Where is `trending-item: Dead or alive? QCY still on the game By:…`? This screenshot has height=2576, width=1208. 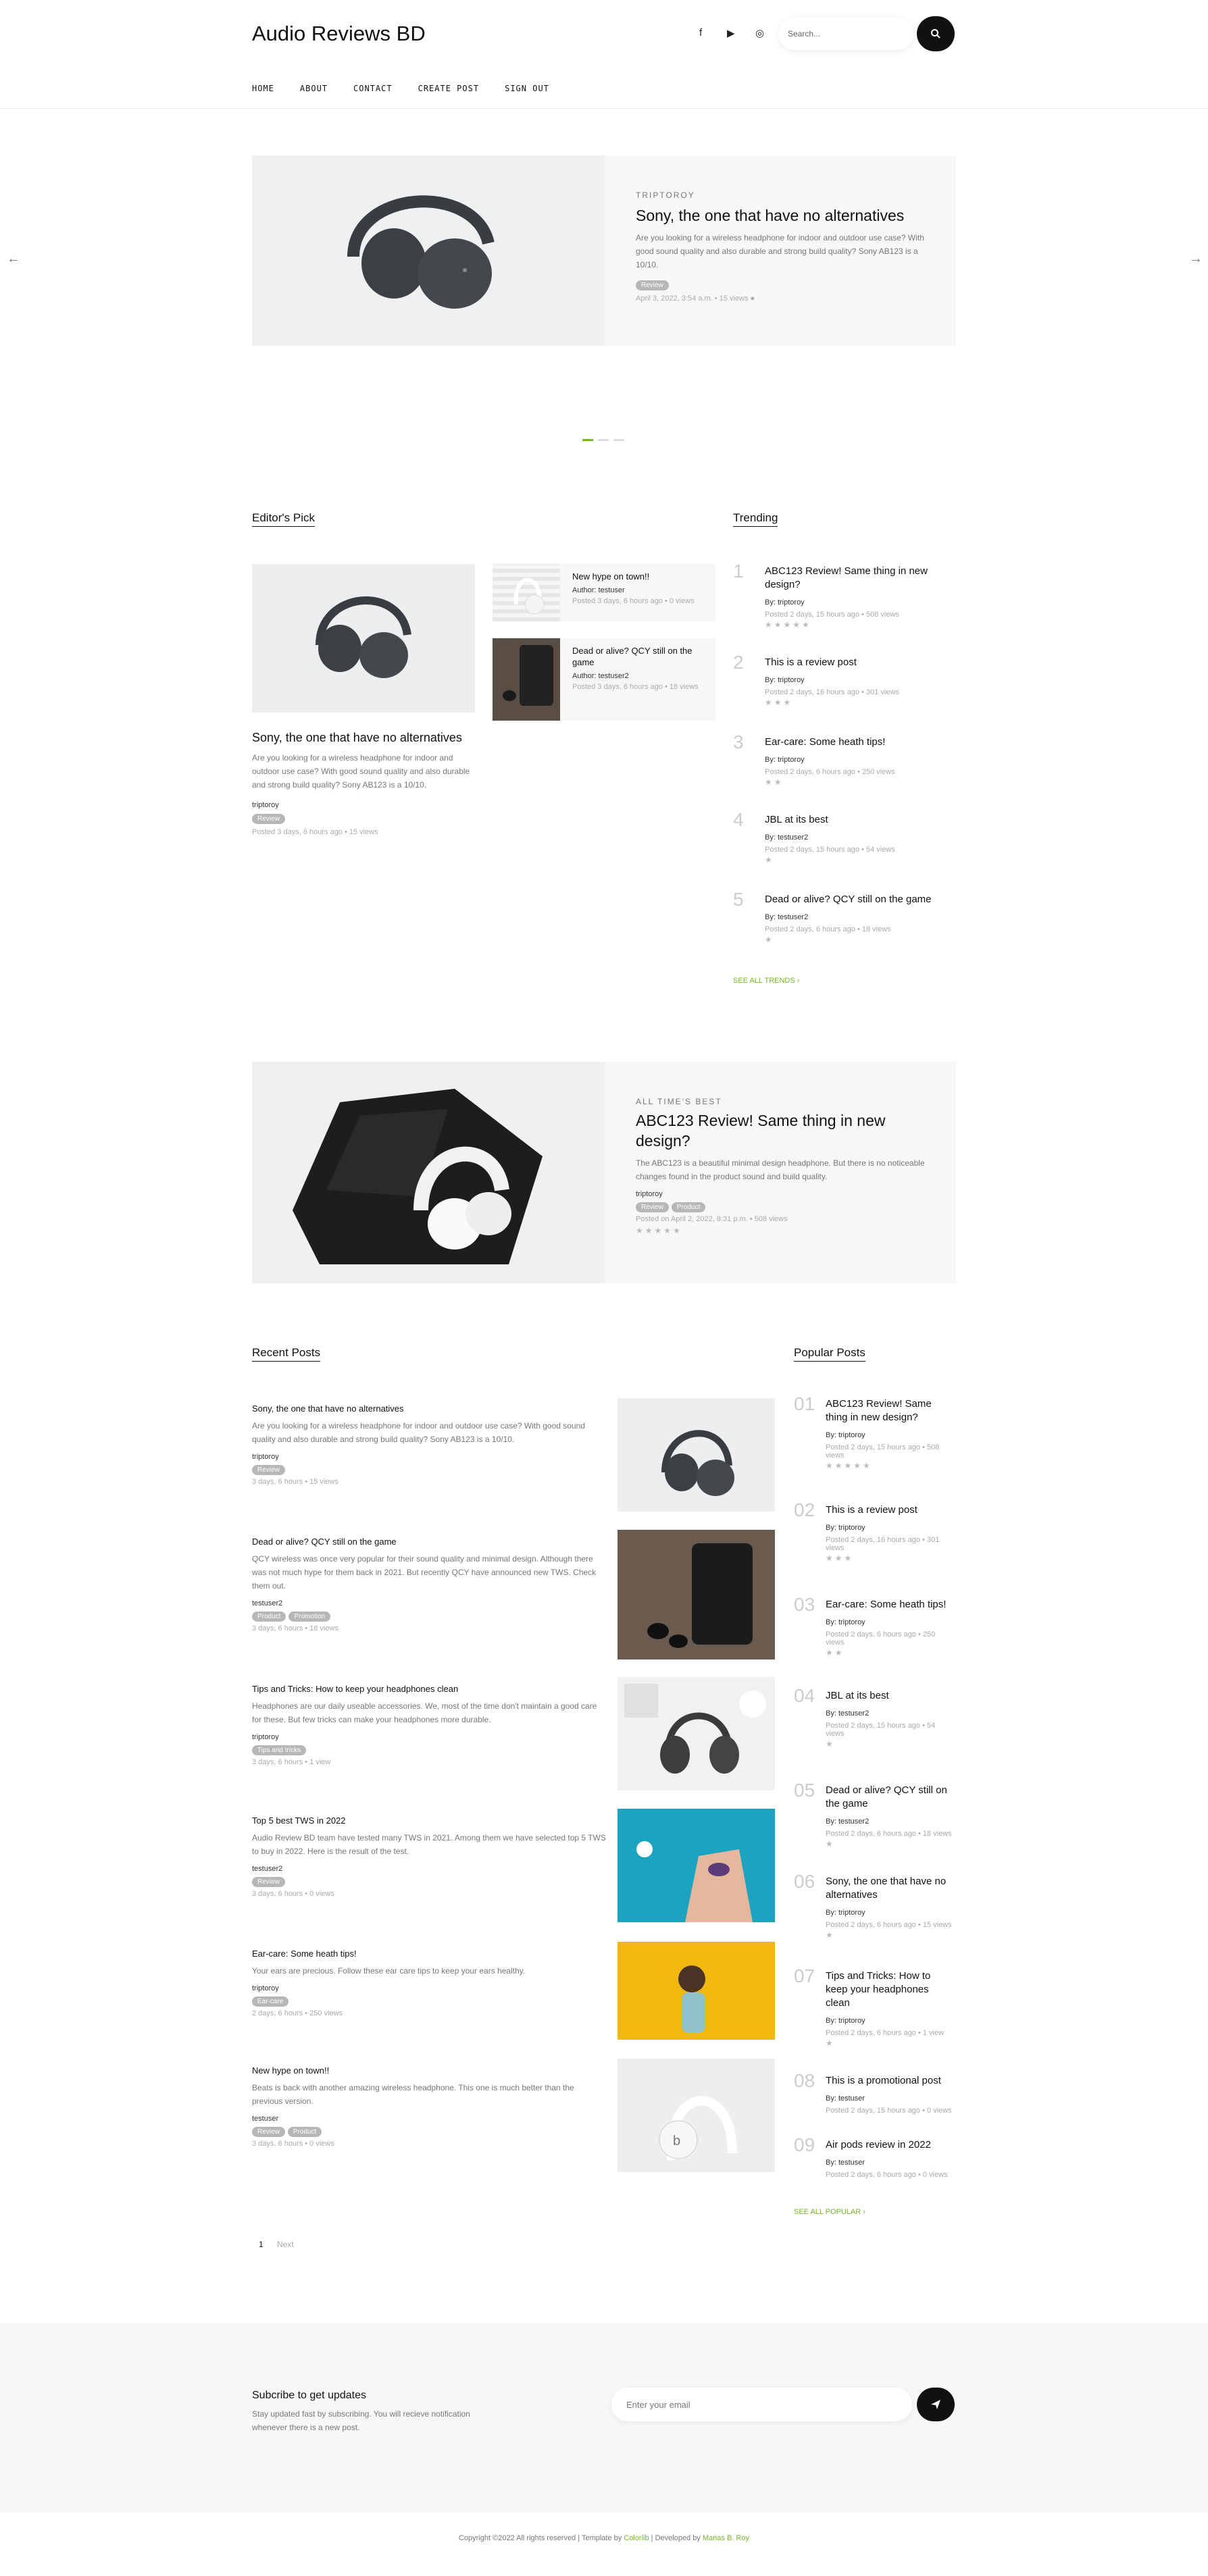
trending-item: Dead or alive? QCY still on the game By:… is located at coordinates (859, 918).